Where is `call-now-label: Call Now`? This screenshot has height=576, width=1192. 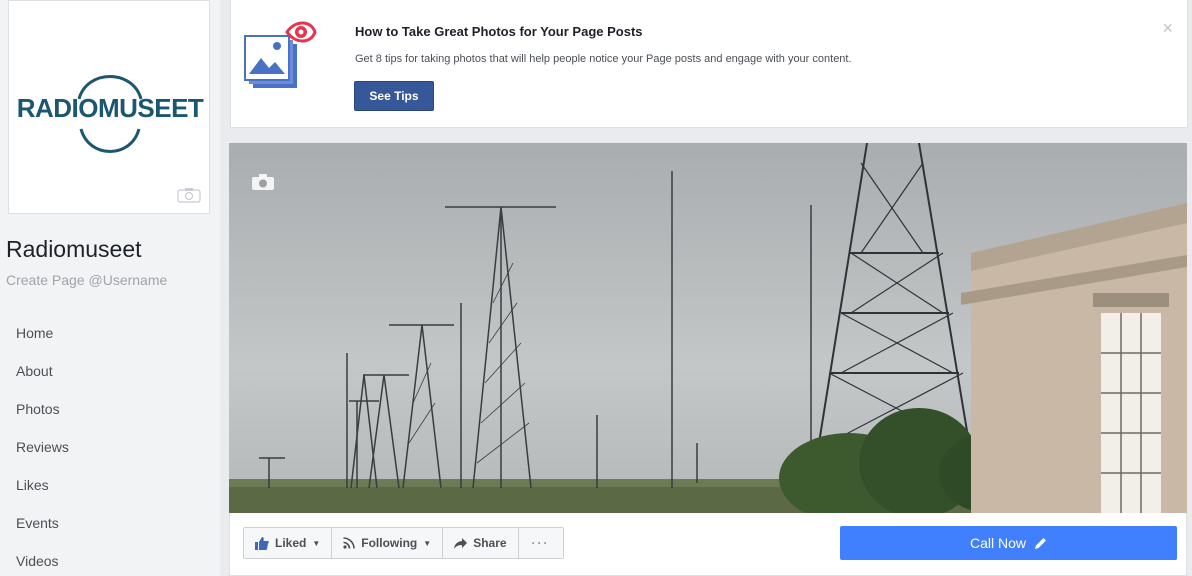
call-now-label: Call Now is located at coordinates (997, 543).